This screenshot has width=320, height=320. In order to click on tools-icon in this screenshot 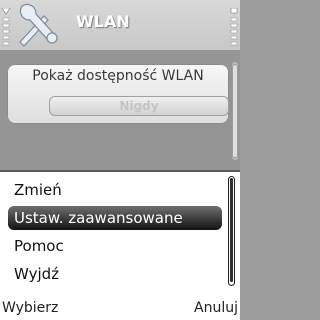, I will do `click(38, 25)`.